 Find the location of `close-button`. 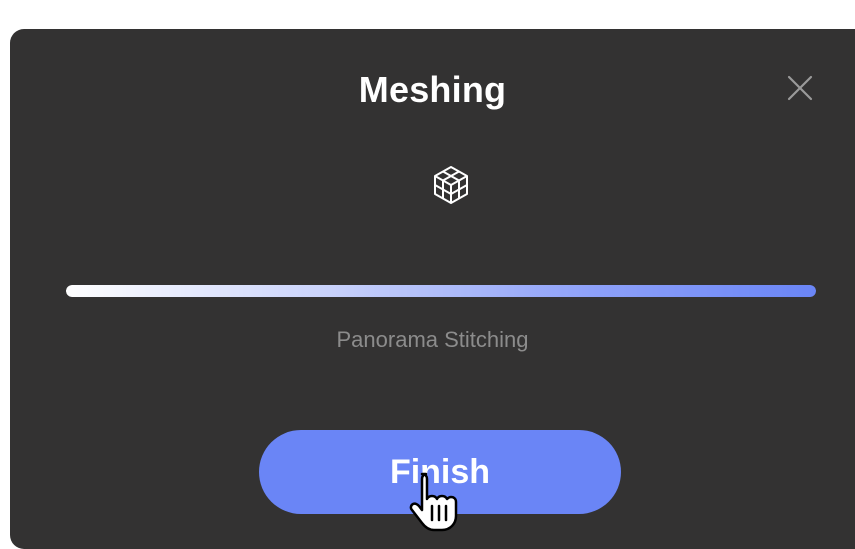

close-button is located at coordinates (800, 88).